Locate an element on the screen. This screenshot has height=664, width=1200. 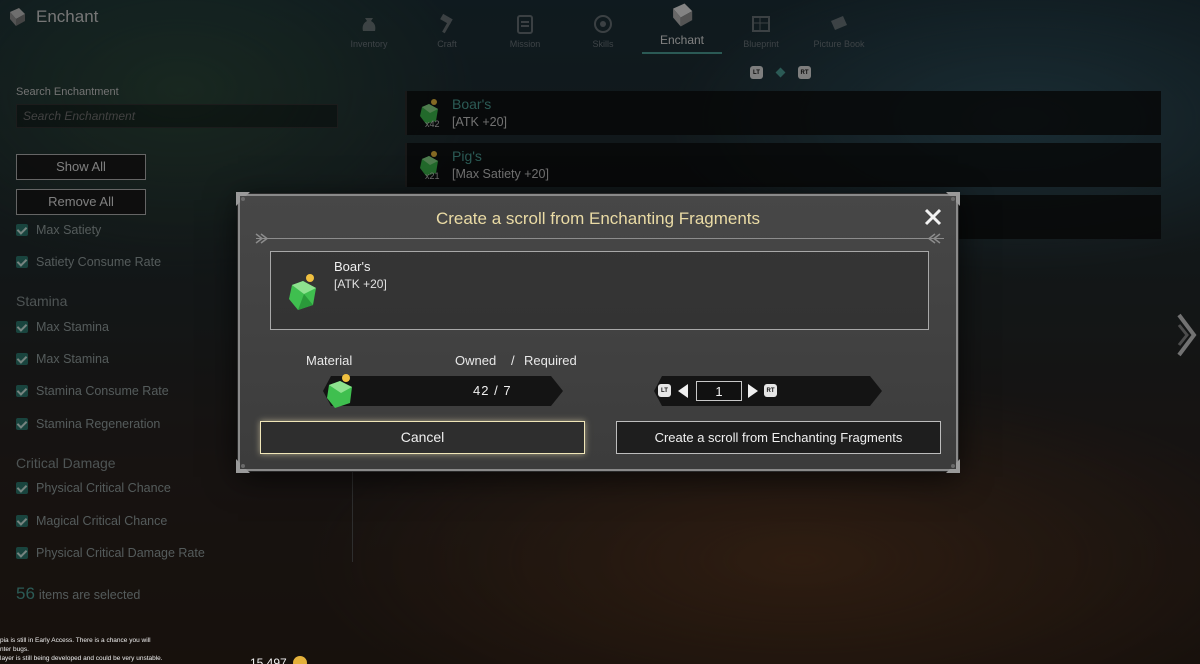
material-count: 42 / 7 is located at coordinates (492, 390).